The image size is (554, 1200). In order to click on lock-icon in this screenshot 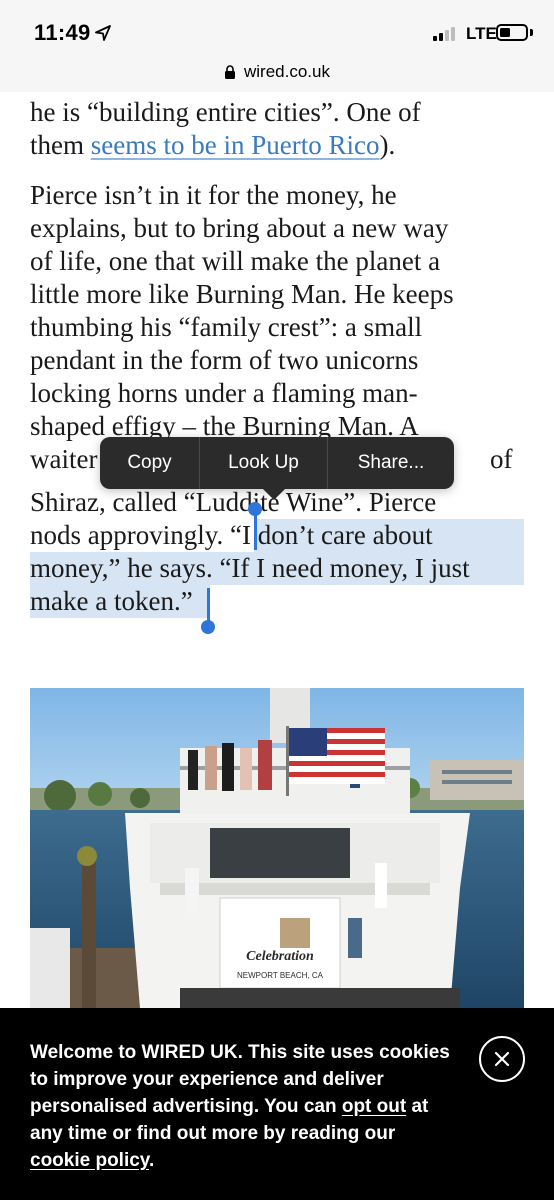, I will do `click(230, 71)`.